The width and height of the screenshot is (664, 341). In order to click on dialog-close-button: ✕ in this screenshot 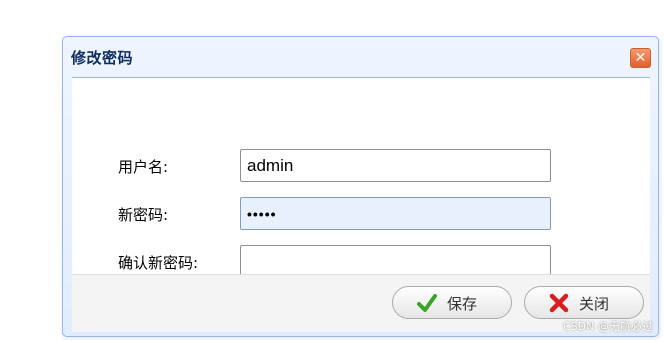, I will do `click(640, 58)`.